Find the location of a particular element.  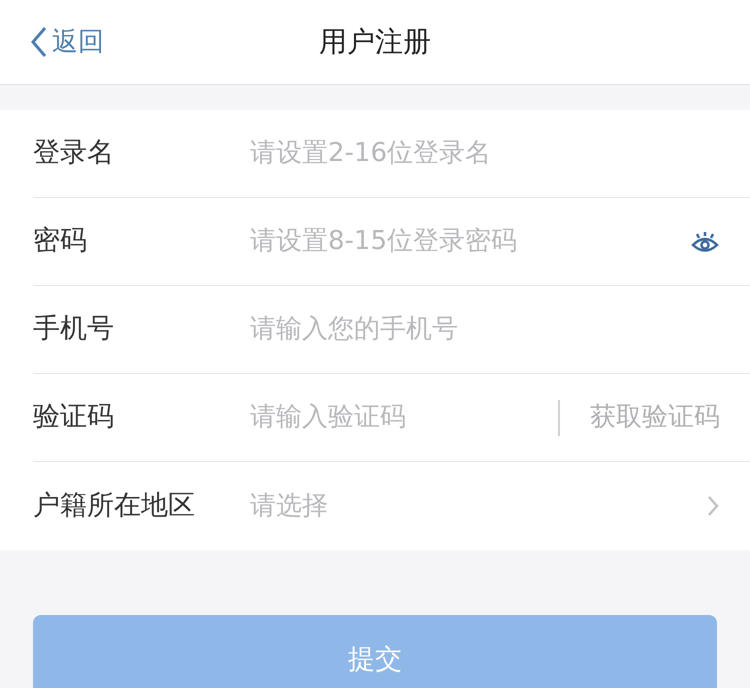

page-title: 用户注册 is located at coordinates (375, 42).